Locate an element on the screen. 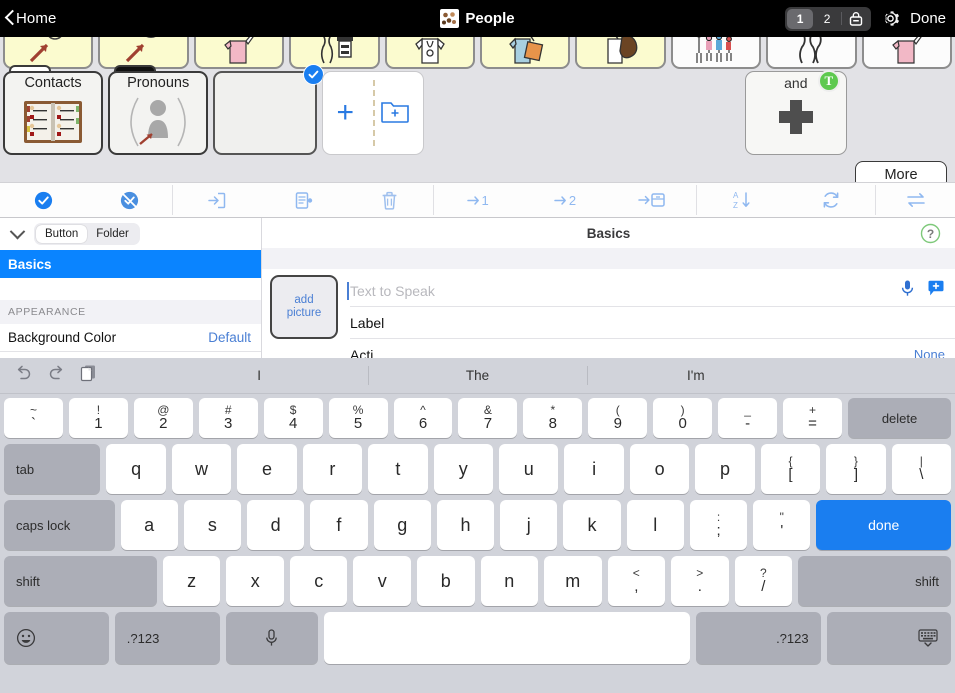 The image size is (955, 693). key-numeric-left: .?123 is located at coordinates (167, 638).